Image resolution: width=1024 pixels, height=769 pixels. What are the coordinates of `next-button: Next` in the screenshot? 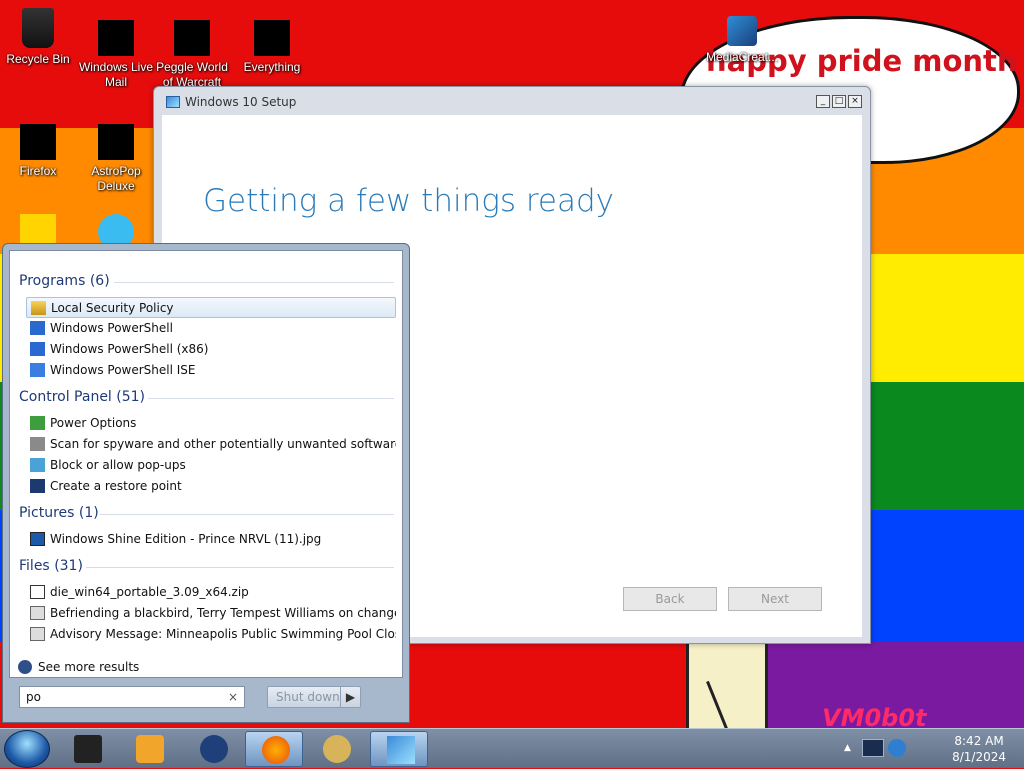 It's located at (775, 599).